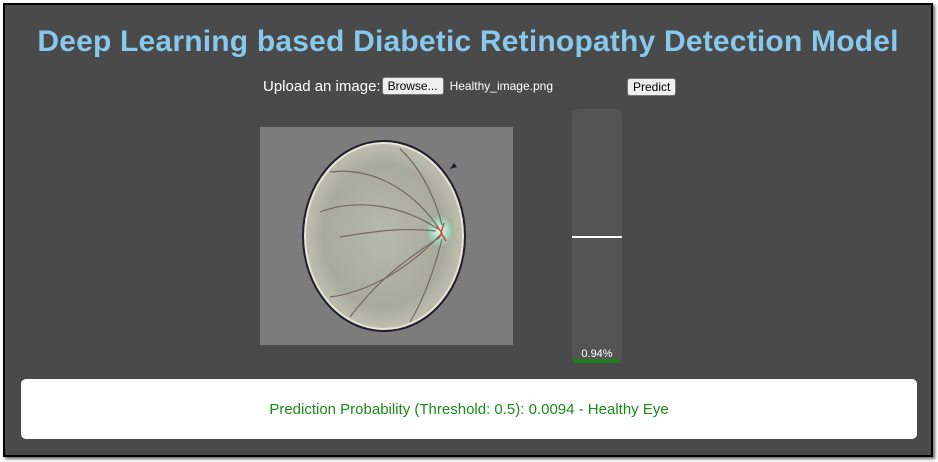 The image size is (938, 462). What do you see at coordinates (597, 354) in the screenshot?
I see `probability-percent: 0.94%` at bounding box center [597, 354].